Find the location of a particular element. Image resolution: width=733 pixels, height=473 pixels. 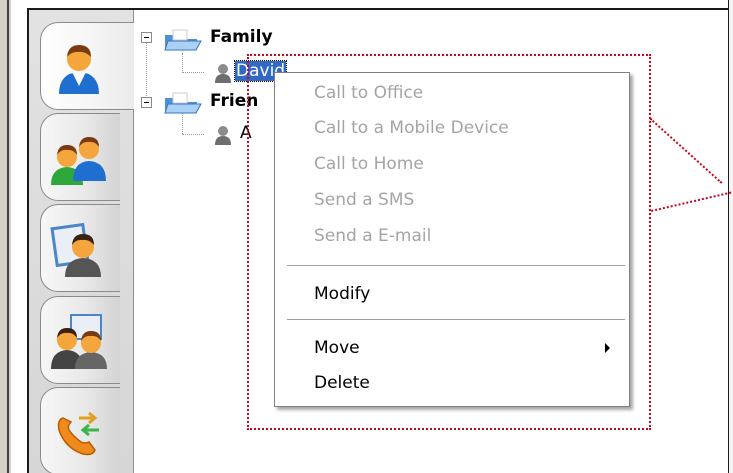

tree-group-label: Family is located at coordinates (241, 37).